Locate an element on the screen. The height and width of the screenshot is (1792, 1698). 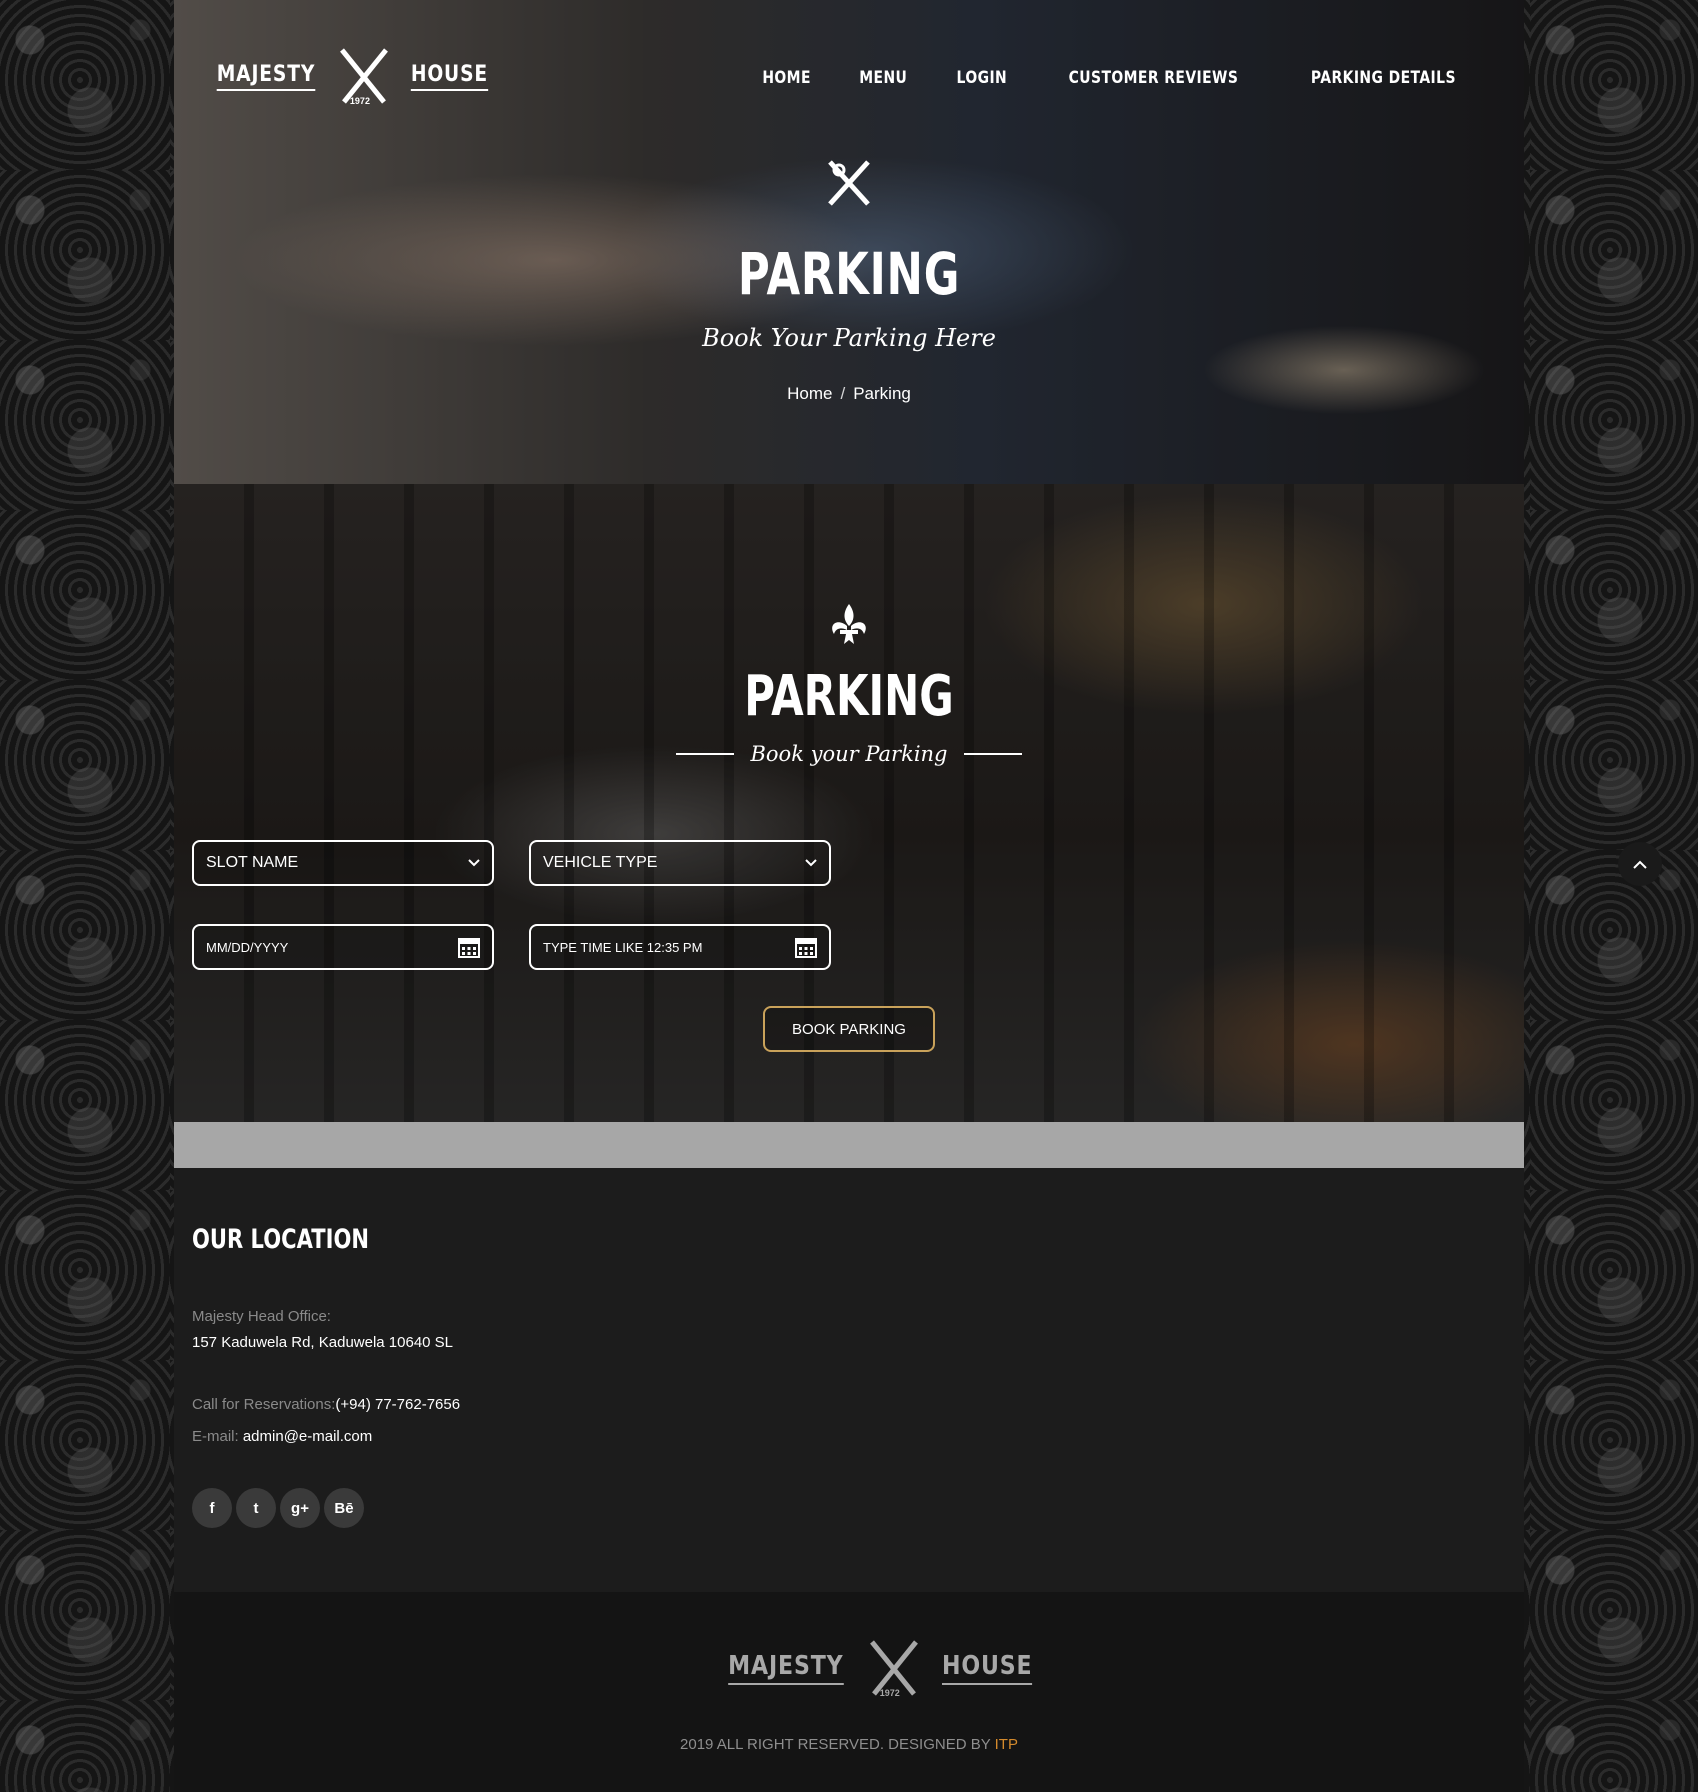
fleur-de-lis-icon is located at coordinates (849, 624).